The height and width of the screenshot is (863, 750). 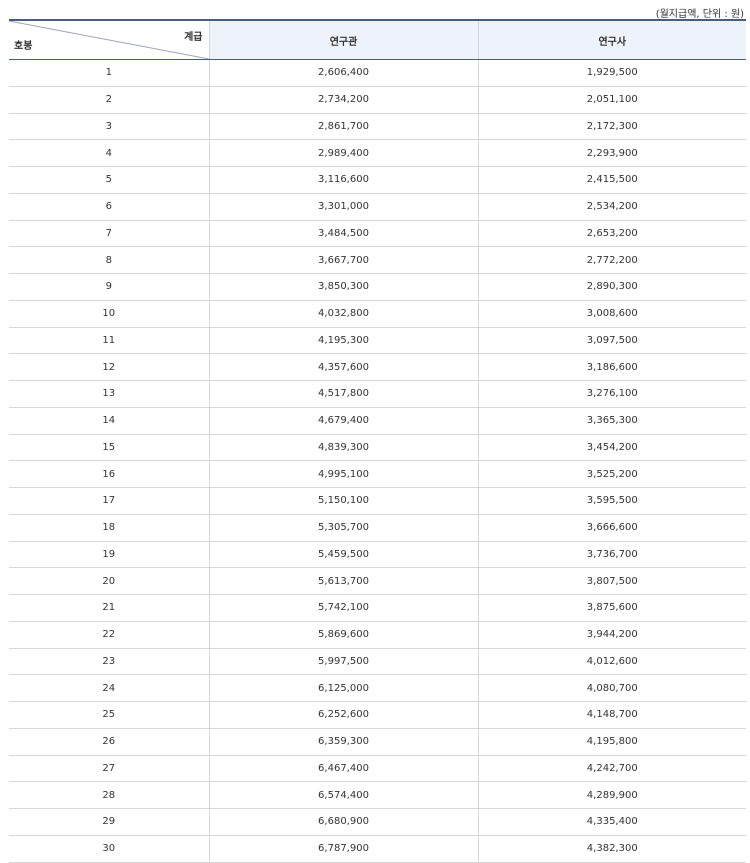 I want to click on senior-researcher-salary-cell: 4,517,800, so click(x=343, y=394).